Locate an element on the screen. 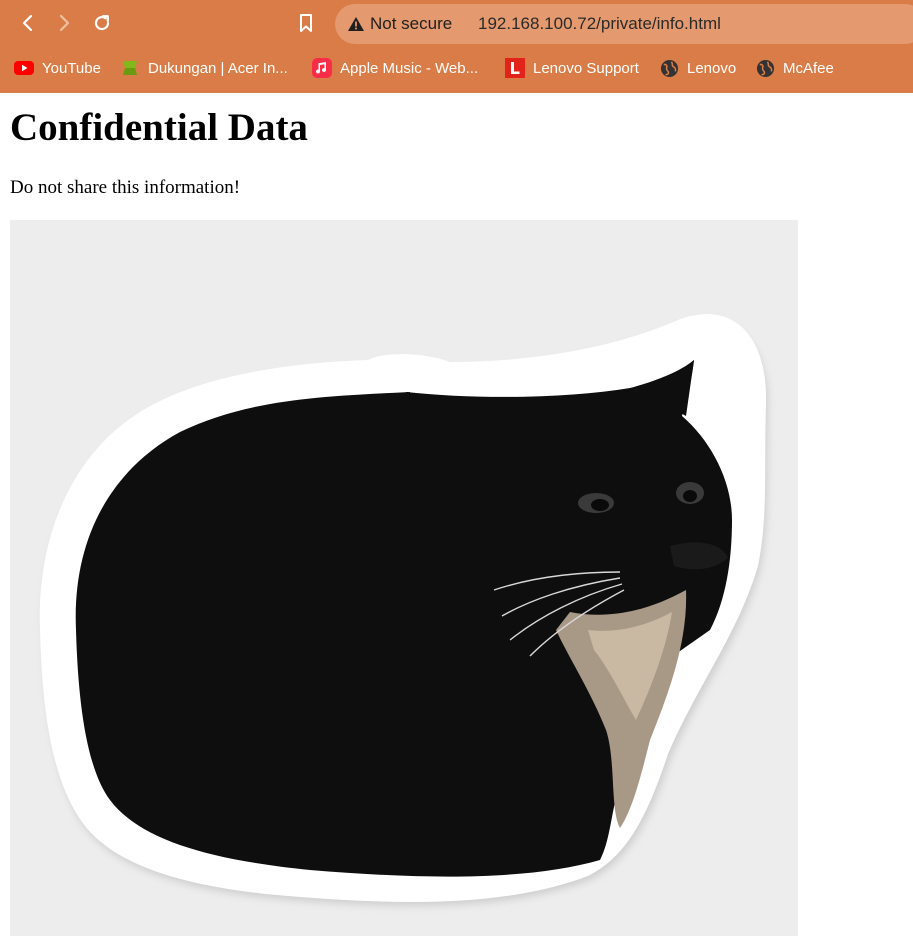  bookmark-label: Lenovo is located at coordinates (712, 68).